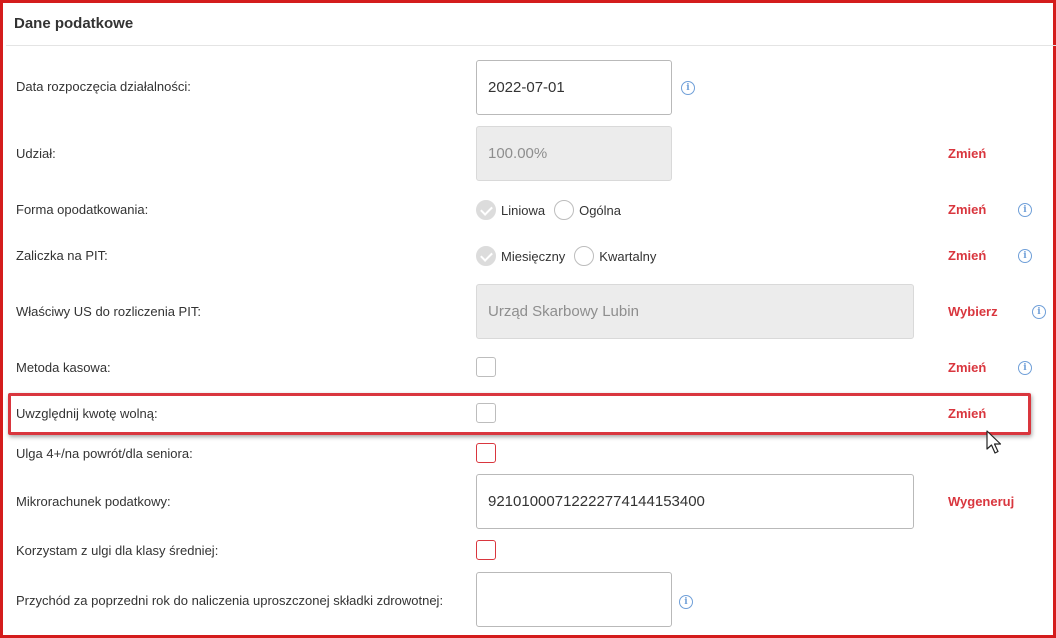 Image resolution: width=1056 pixels, height=638 pixels. I want to click on pit-advance-change-link: Zmień, so click(967, 255).